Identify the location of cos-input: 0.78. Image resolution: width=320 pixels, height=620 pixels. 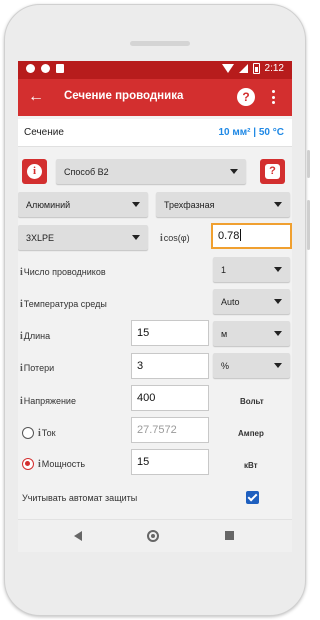
(251, 236).